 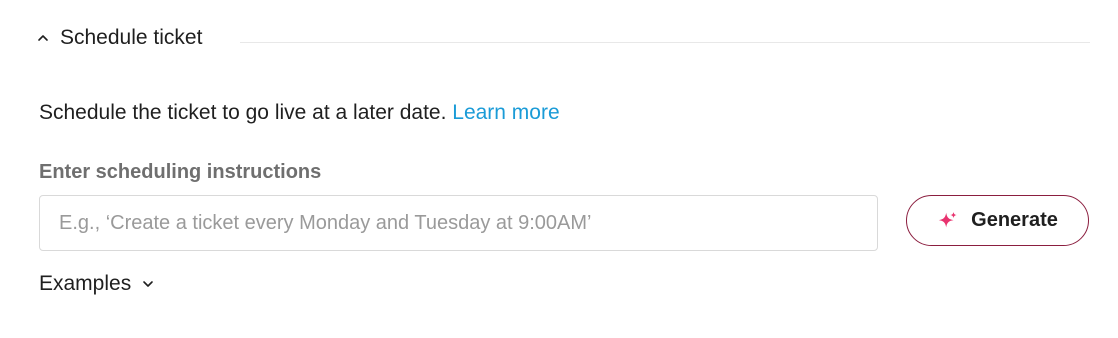 I want to click on instructions-label: Enter scheduling instructions, so click(x=180, y=172).